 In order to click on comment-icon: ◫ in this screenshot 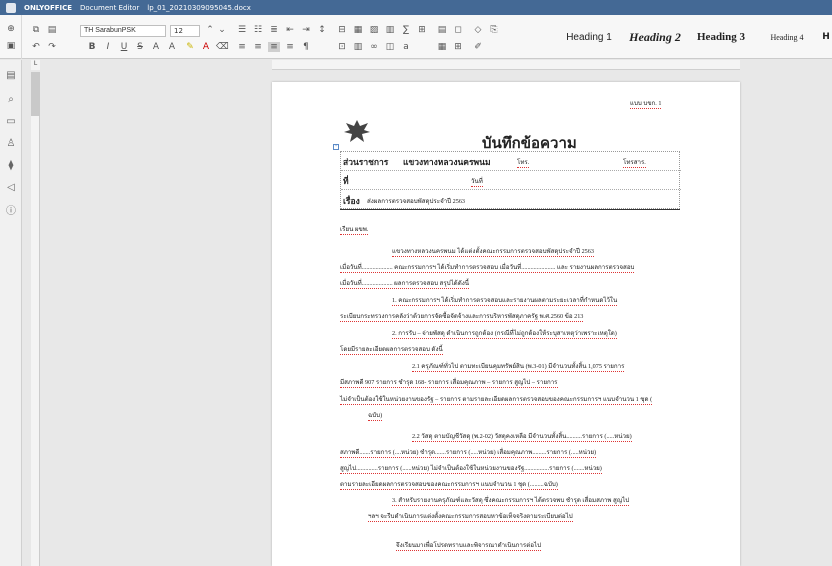, I will do `click(390, 47)`.